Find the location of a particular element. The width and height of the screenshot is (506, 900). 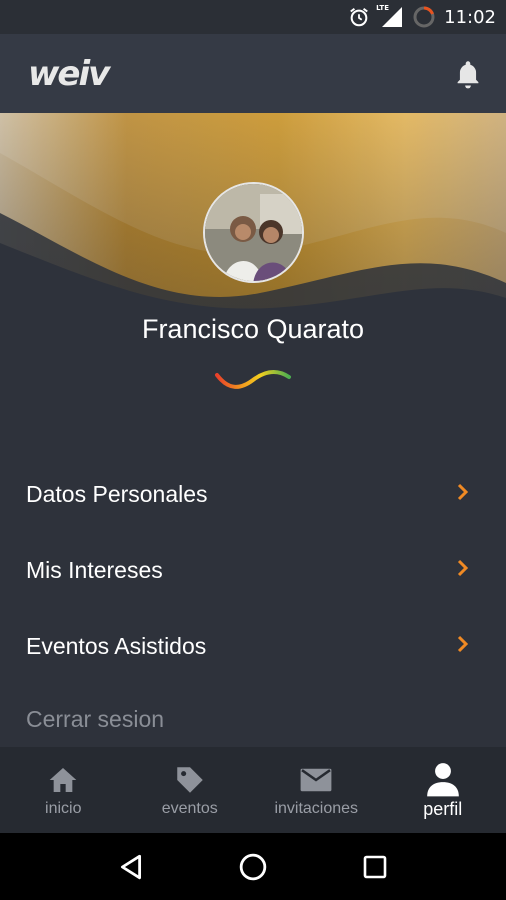

profile-name: Francisco Quarato is located at coordinates (253, 329).